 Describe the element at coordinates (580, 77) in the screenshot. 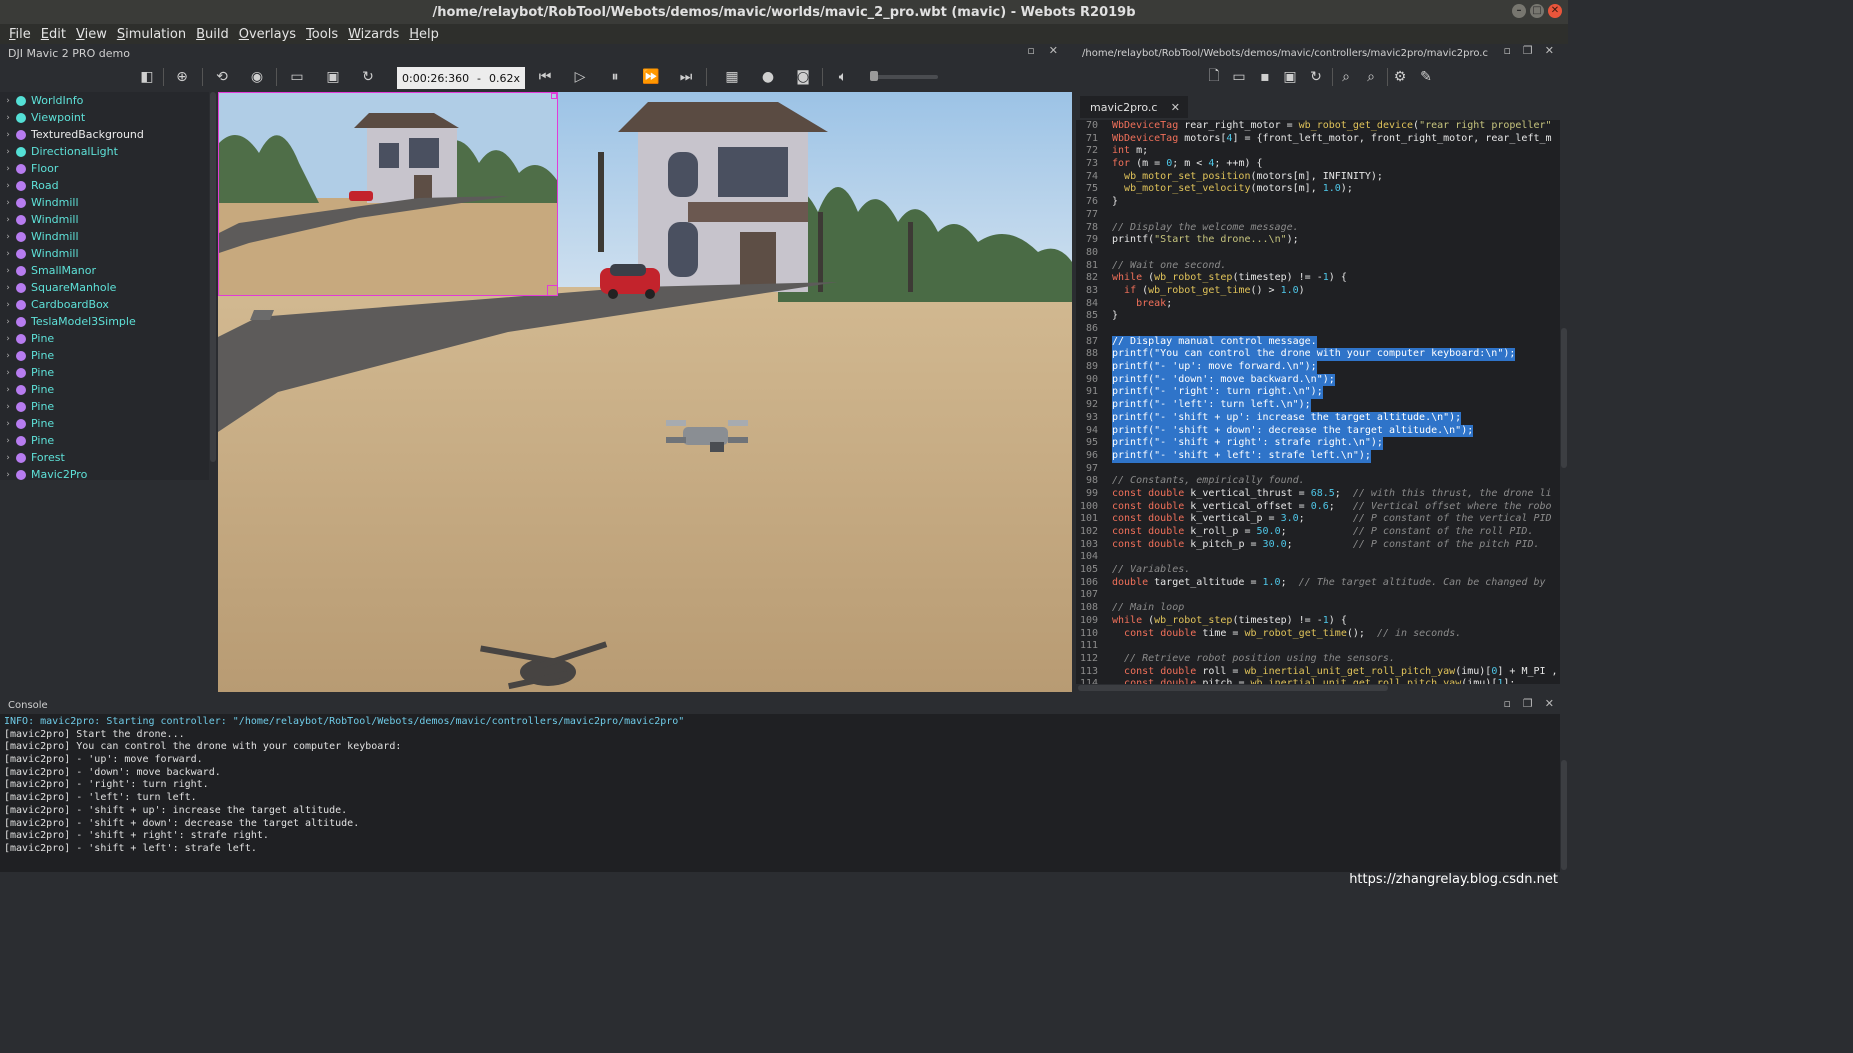

I see `step-icon: ▷` at that location.